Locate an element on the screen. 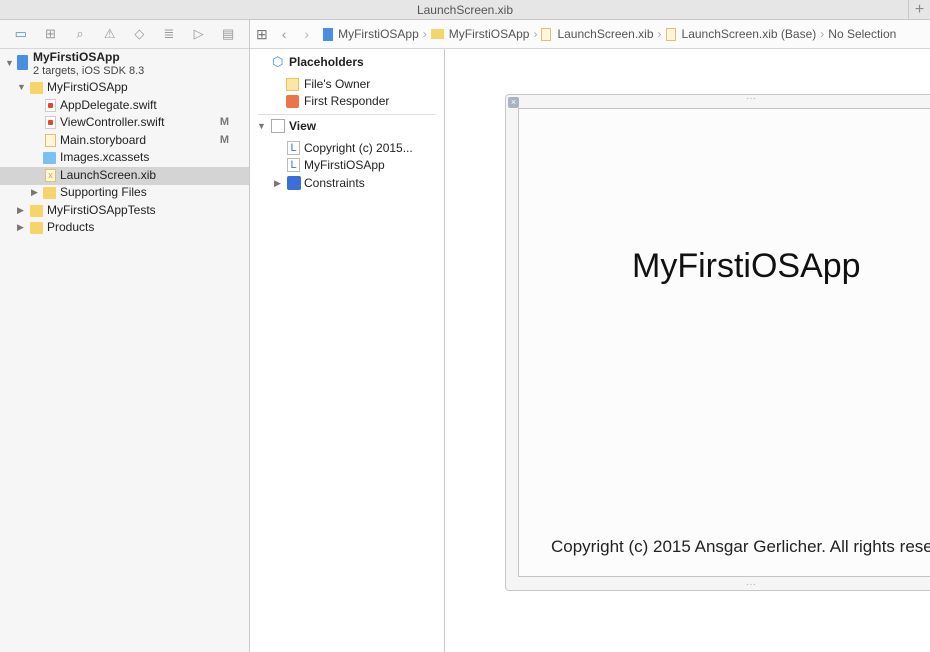 This screenshot has height=652, width=930. navigator-toolbar: ▭ ⊞ ⌕ ⚠ ◇ ≣ ▷ ▤ is located at coordinates (124, 34).